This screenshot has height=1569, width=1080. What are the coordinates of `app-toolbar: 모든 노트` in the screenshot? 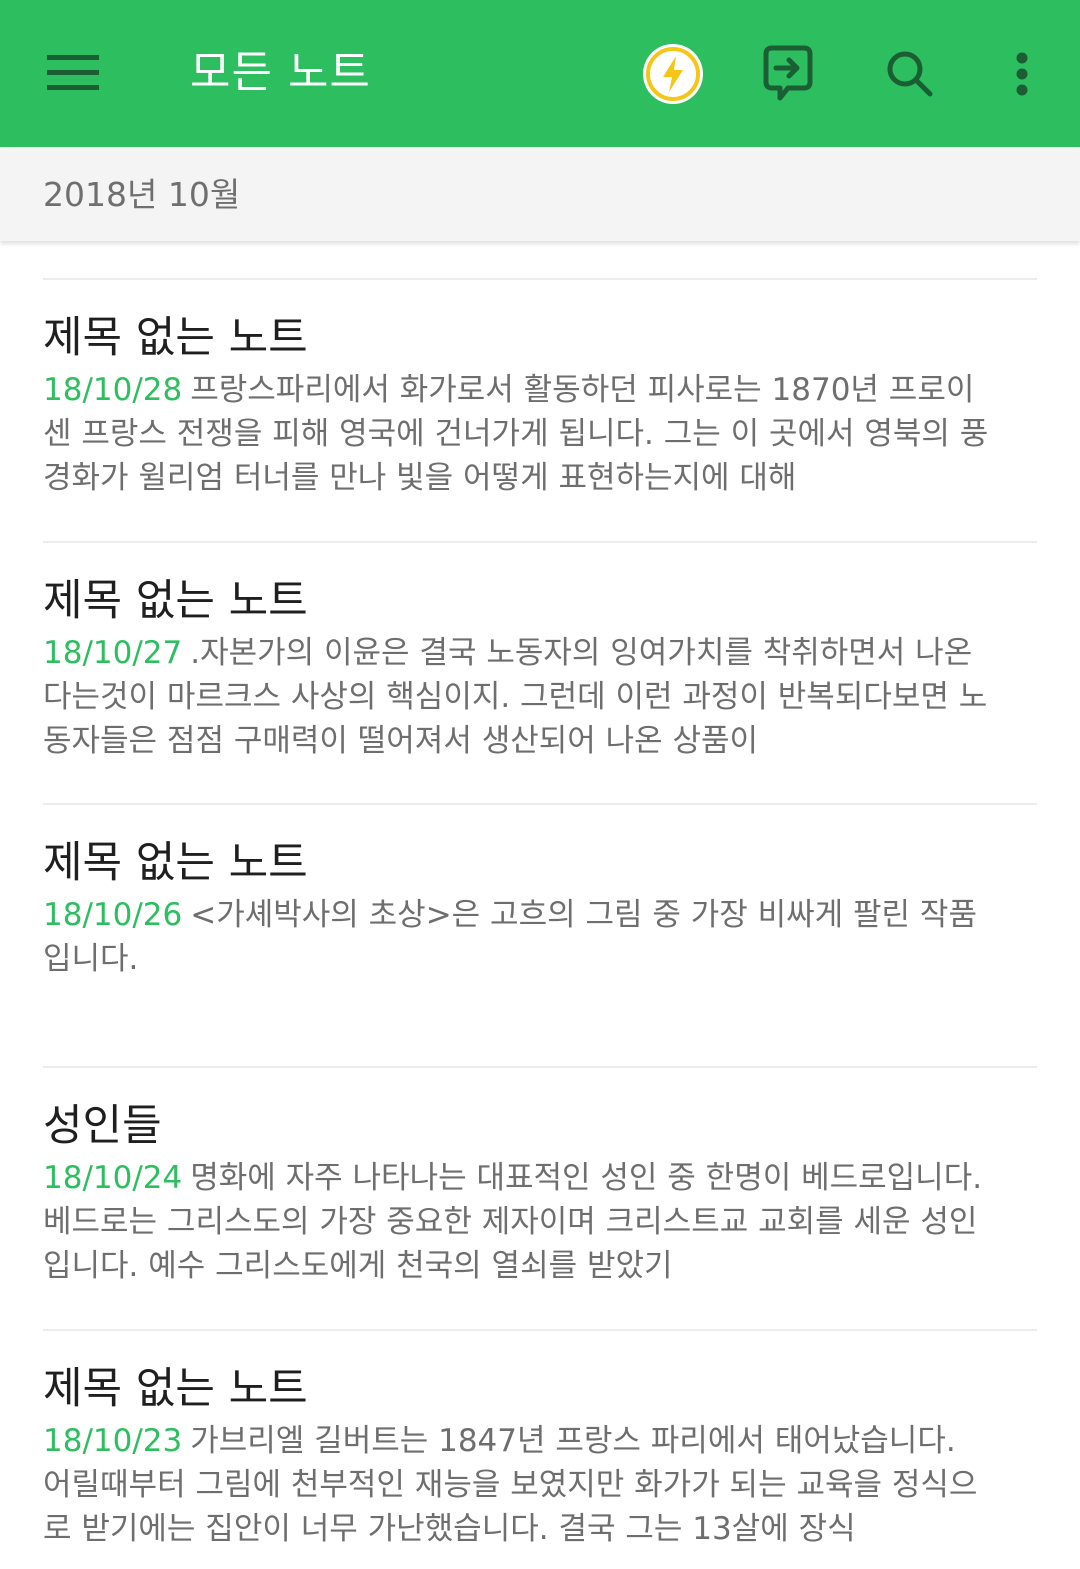 It's located at (540, 73).